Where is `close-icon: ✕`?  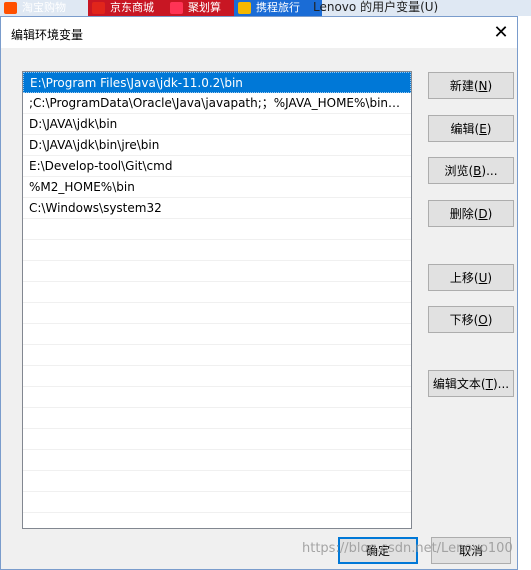 close-icon: ✕ is located at coordinates (501, 32).